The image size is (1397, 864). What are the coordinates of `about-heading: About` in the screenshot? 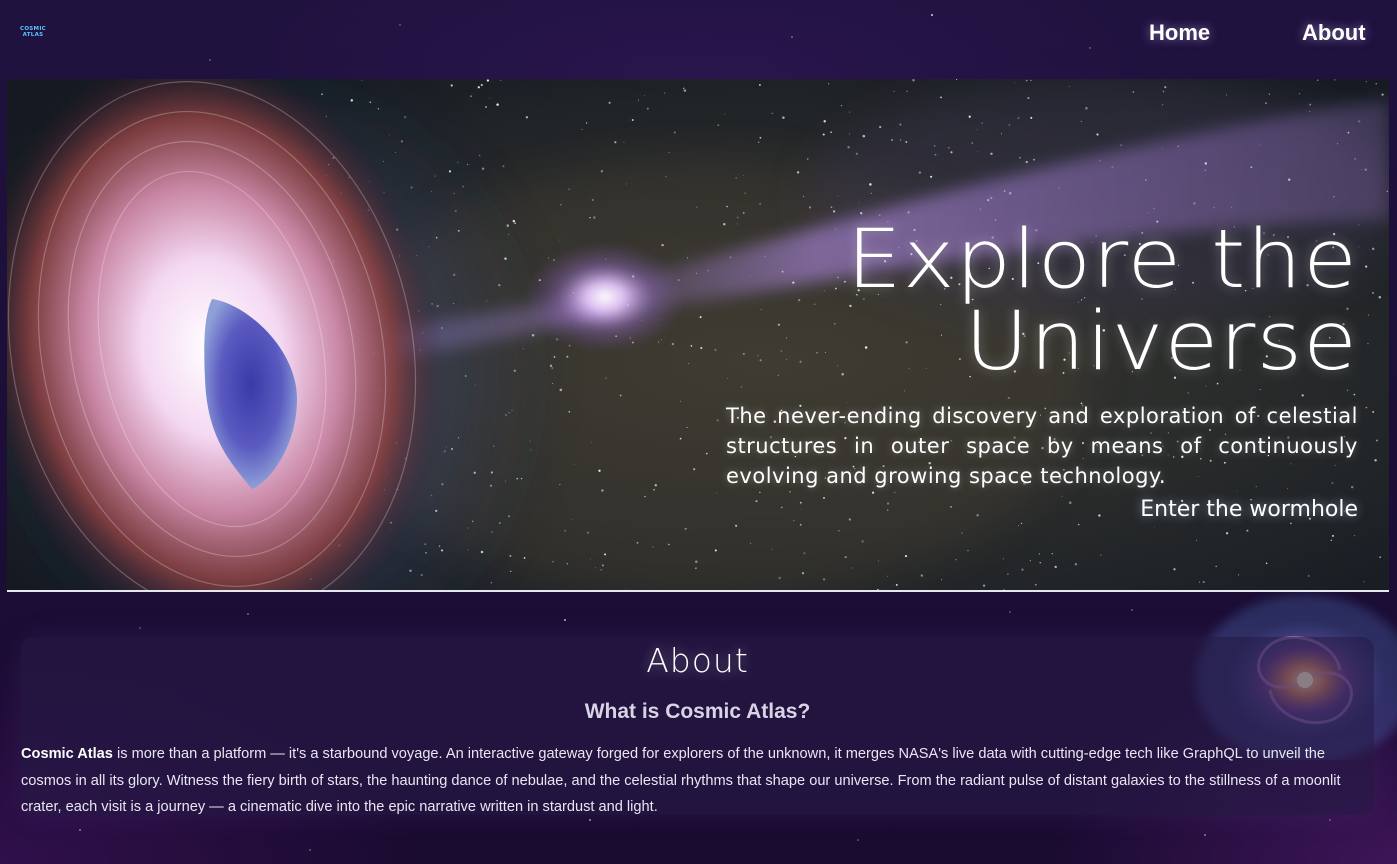 It's located at (697, 660).